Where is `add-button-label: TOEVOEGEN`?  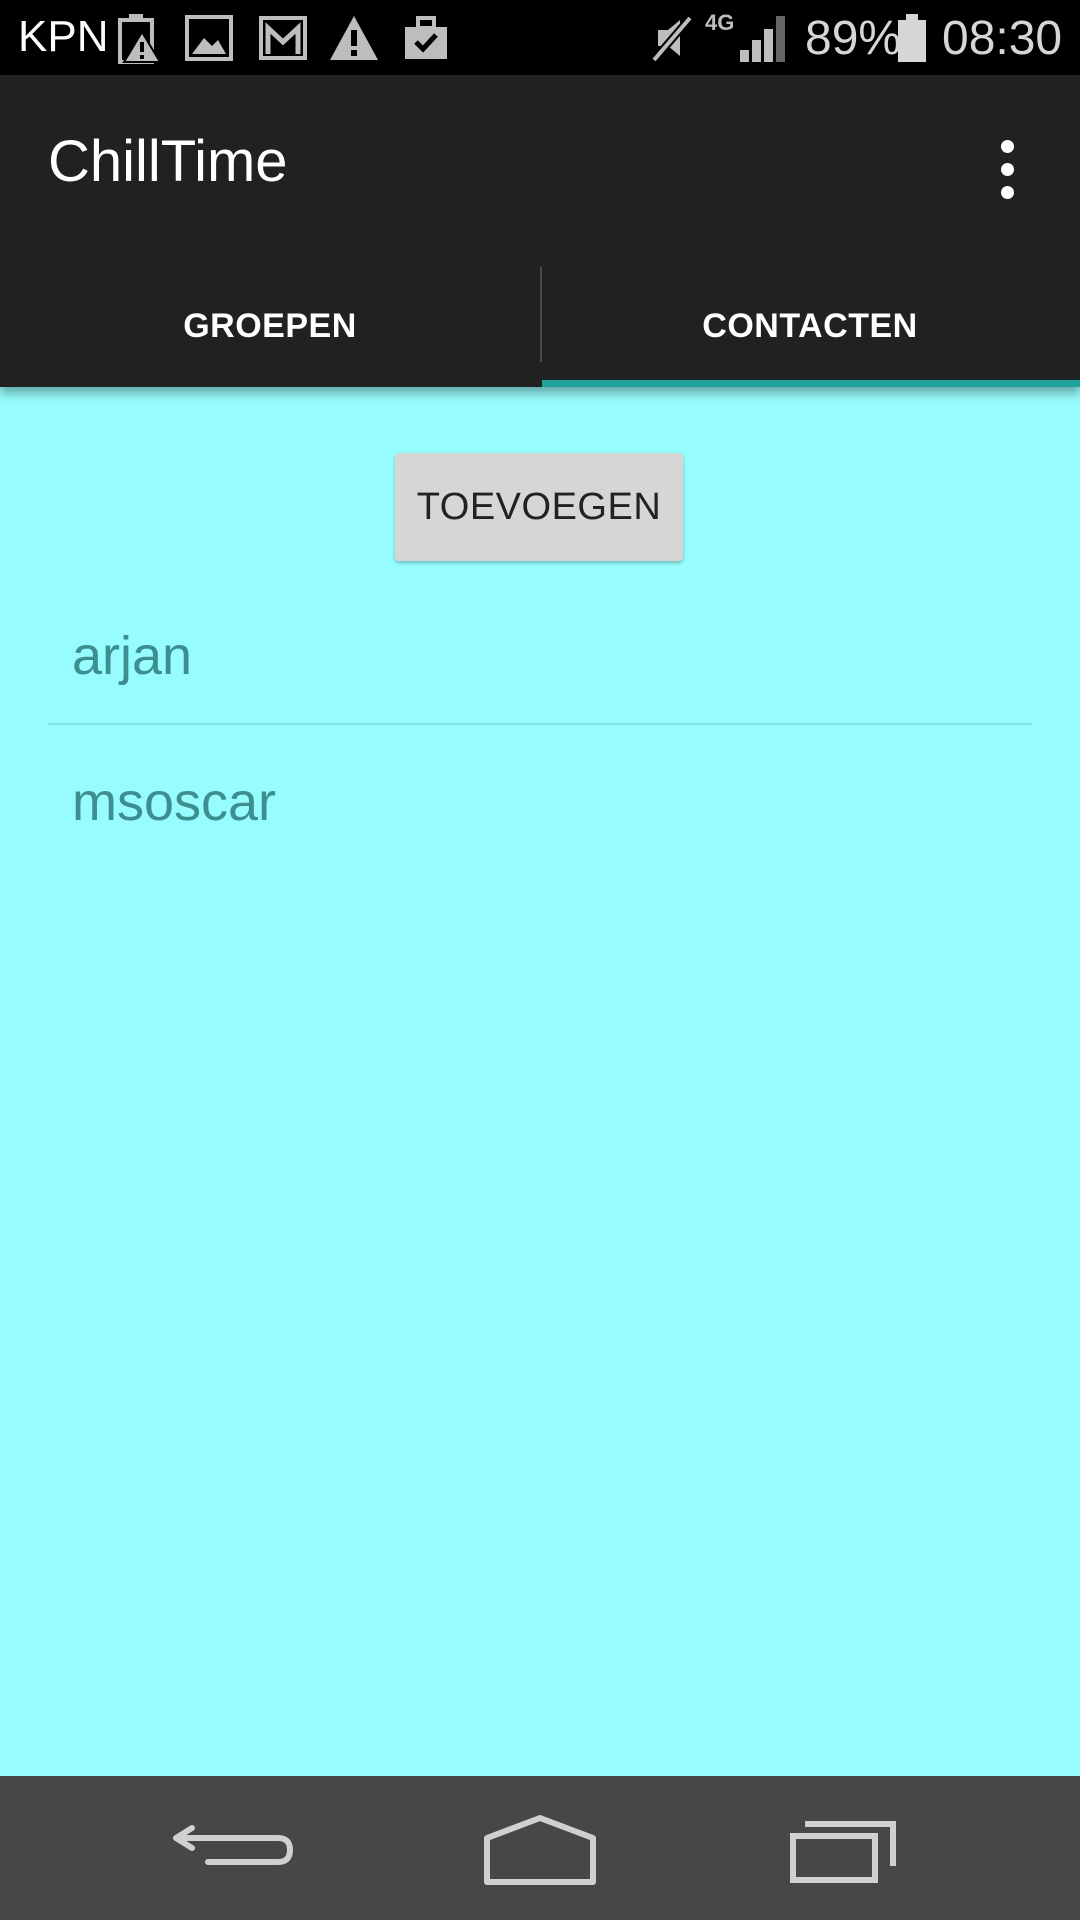
add-button-label: TOEVOEGEN is located at coordinates (539, 507).